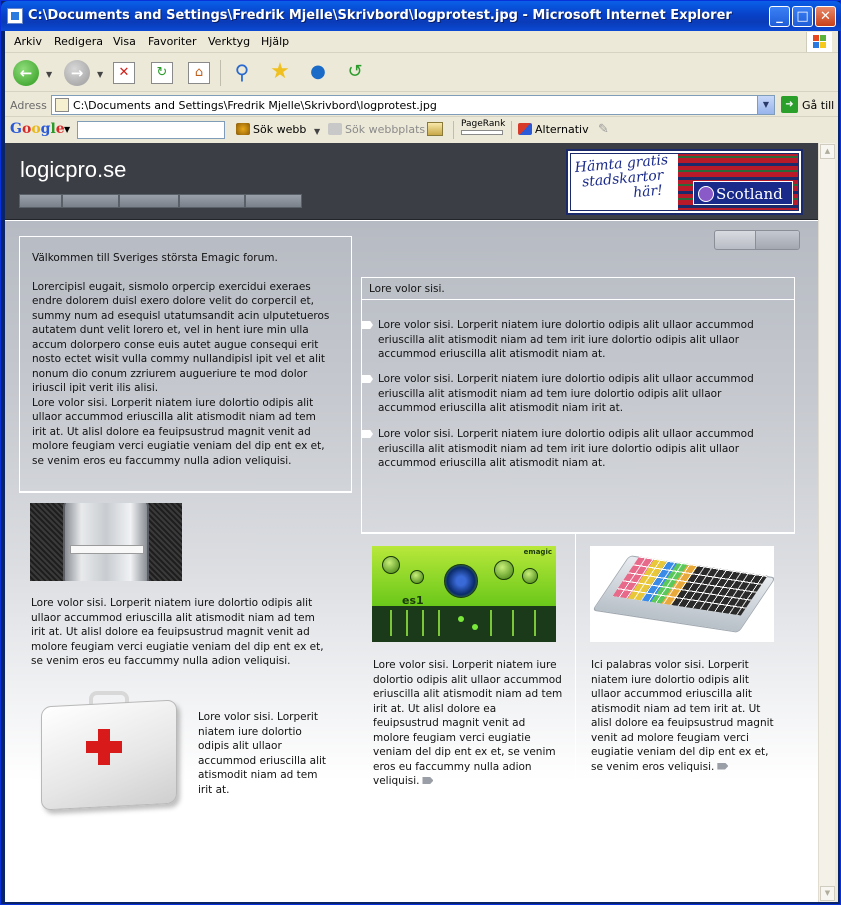 The height and width of the screenshot is (905, 841). Describe the element at coordinates (818, 105) in the screenshot. I see `go-button: Gå till` at that location.